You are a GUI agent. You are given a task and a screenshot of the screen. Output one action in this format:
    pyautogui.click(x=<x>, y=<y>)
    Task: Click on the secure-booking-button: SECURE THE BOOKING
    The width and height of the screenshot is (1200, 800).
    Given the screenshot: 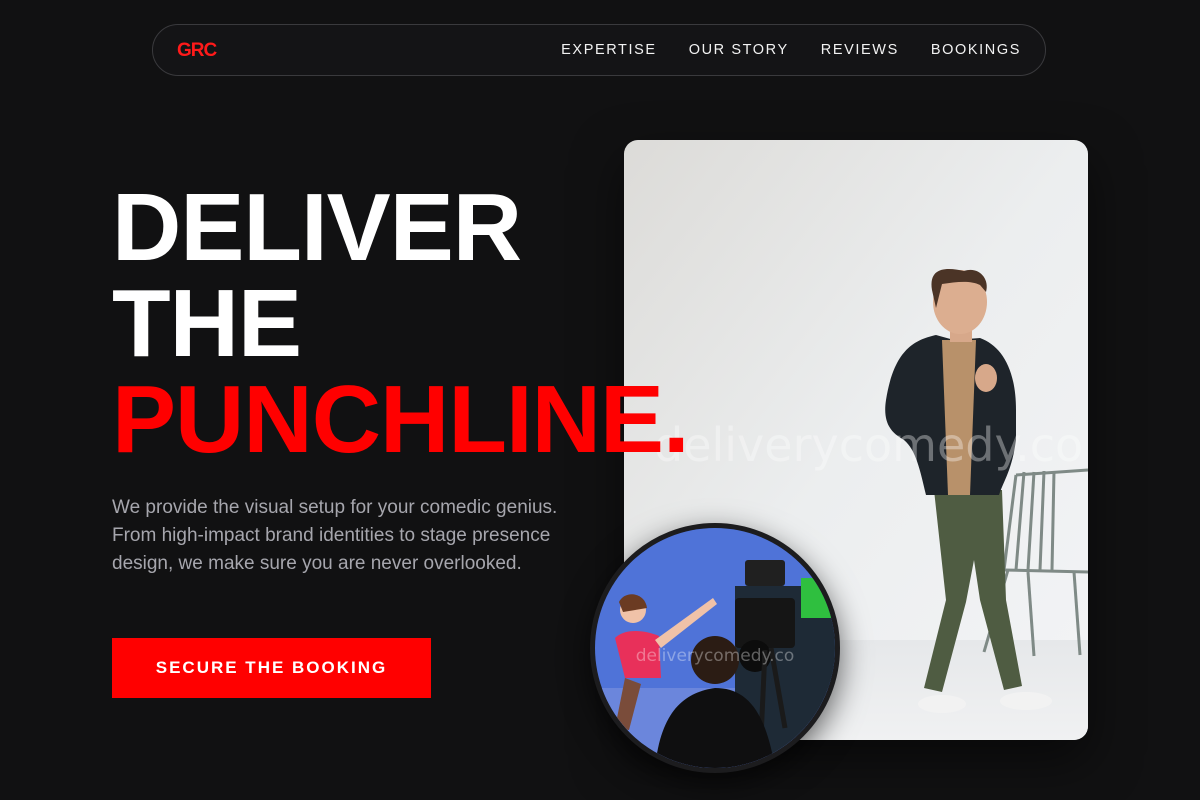 What is the action you would take?
    pyautogui.click(x=271, y=668)
    